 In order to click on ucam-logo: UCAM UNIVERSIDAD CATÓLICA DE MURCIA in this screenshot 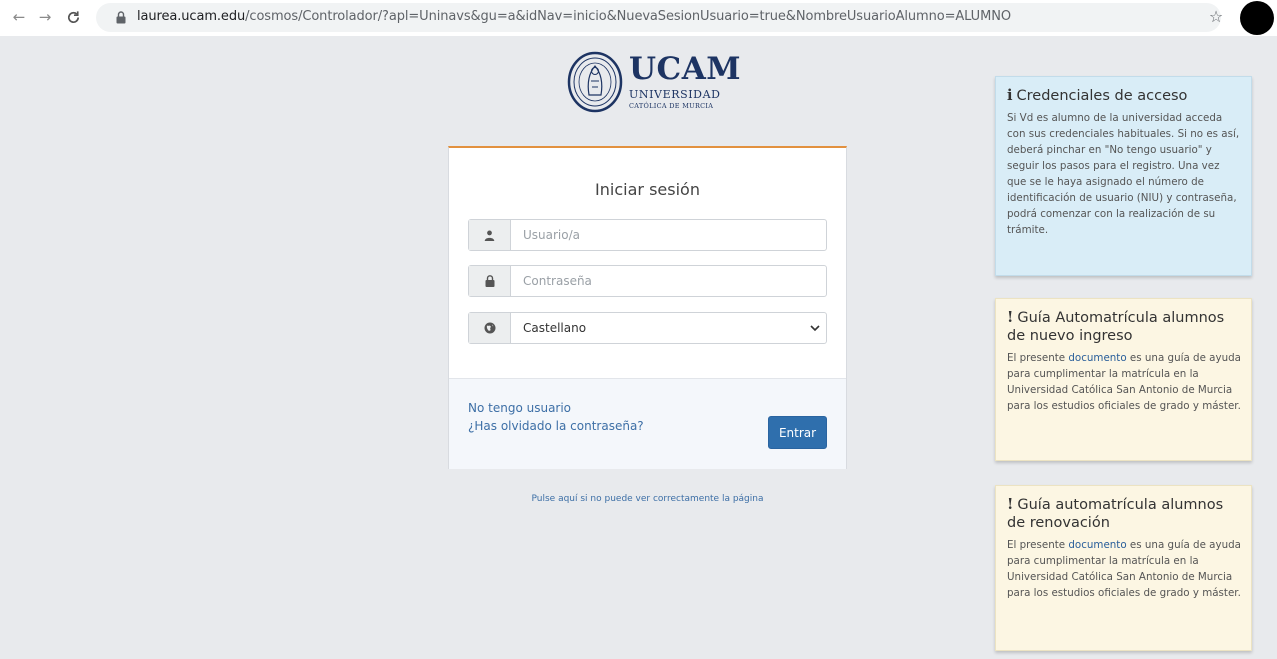, I will do `click(654, 82)`.